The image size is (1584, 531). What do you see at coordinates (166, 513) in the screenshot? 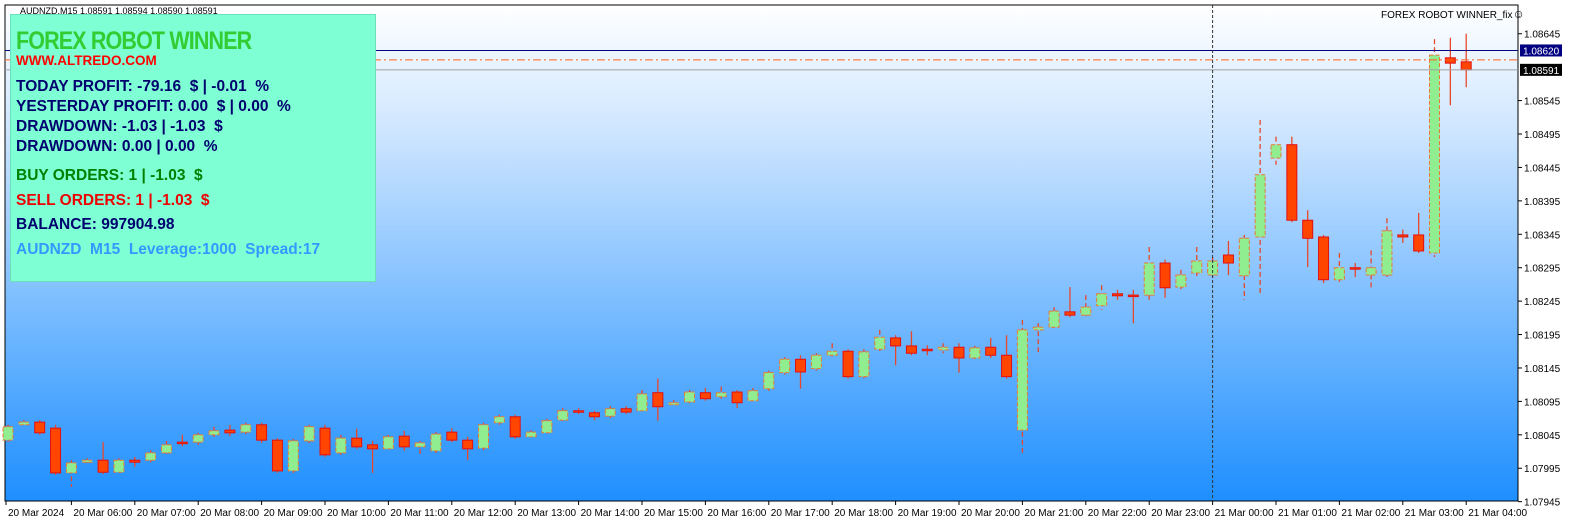
I see `x-tick-label: 20 Mar 07:00` at bounding box center [166, 513].